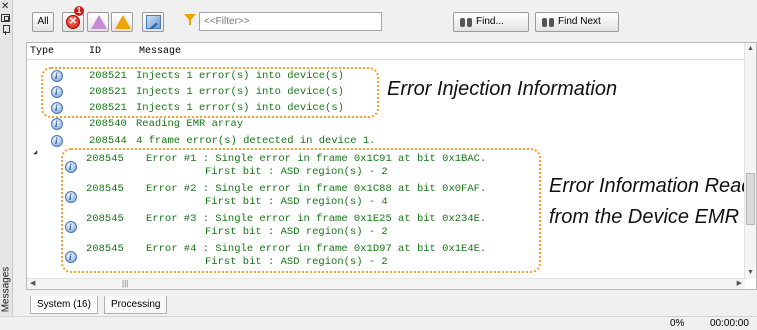  I want to click on close-icon: ✕, so click(5, 7).